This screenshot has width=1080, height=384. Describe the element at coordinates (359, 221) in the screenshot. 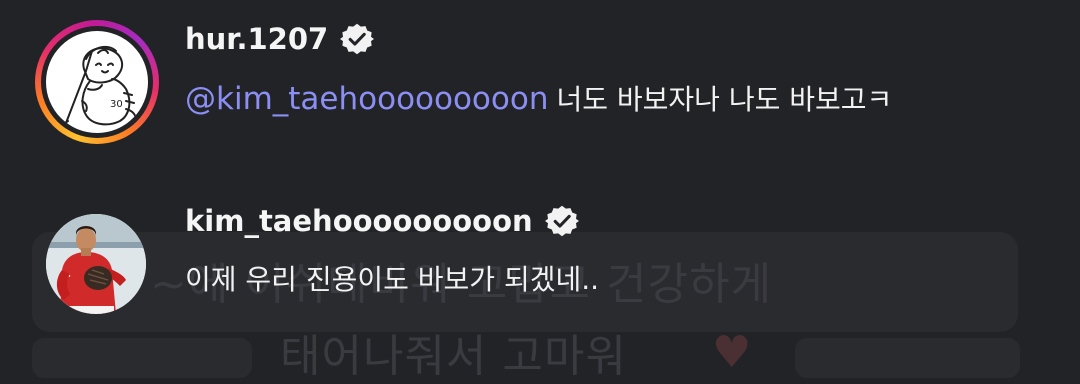

I see `username-text: kim_taehooooooooon` at that location.